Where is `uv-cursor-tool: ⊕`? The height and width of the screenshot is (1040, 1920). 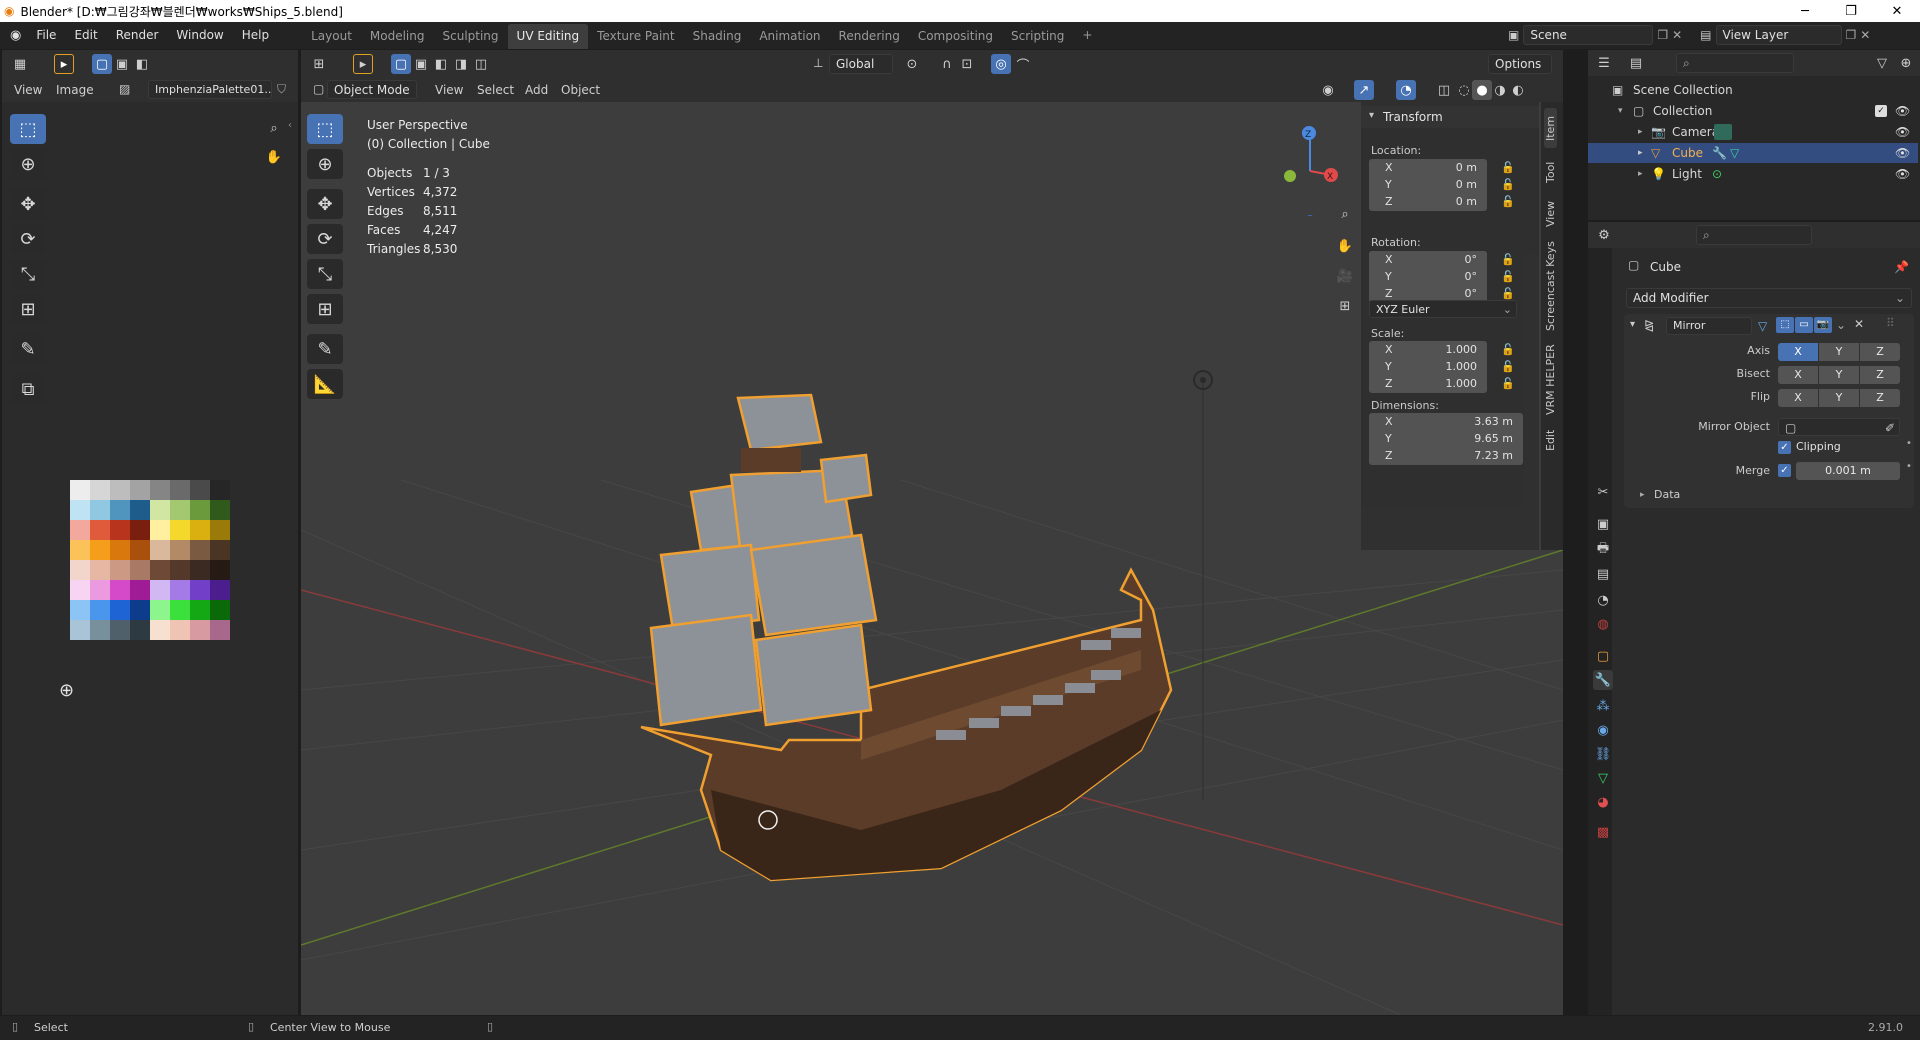
uv-cursor-tool: ⊕ is located at coordinates (28, 164).